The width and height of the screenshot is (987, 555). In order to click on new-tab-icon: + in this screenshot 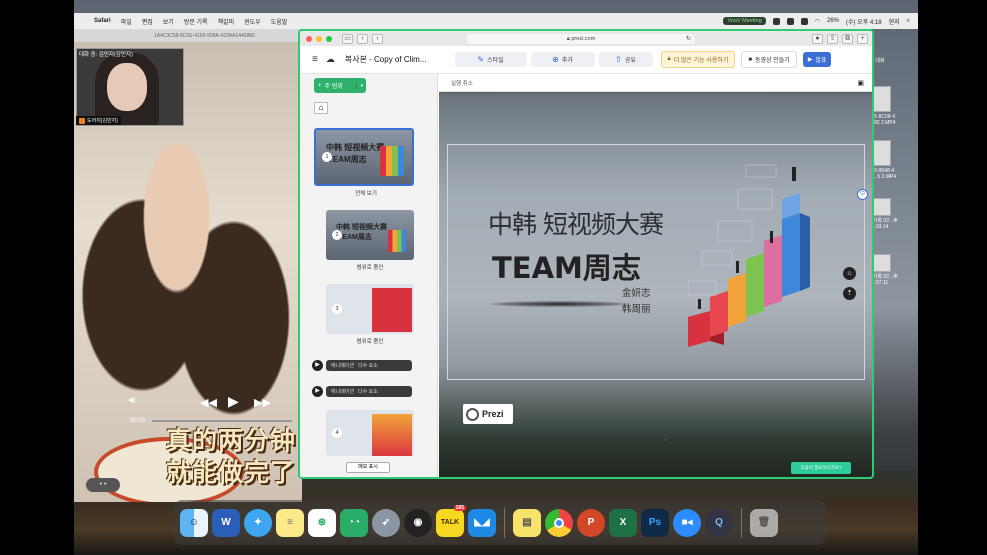, I will do `click(862, 38)`.